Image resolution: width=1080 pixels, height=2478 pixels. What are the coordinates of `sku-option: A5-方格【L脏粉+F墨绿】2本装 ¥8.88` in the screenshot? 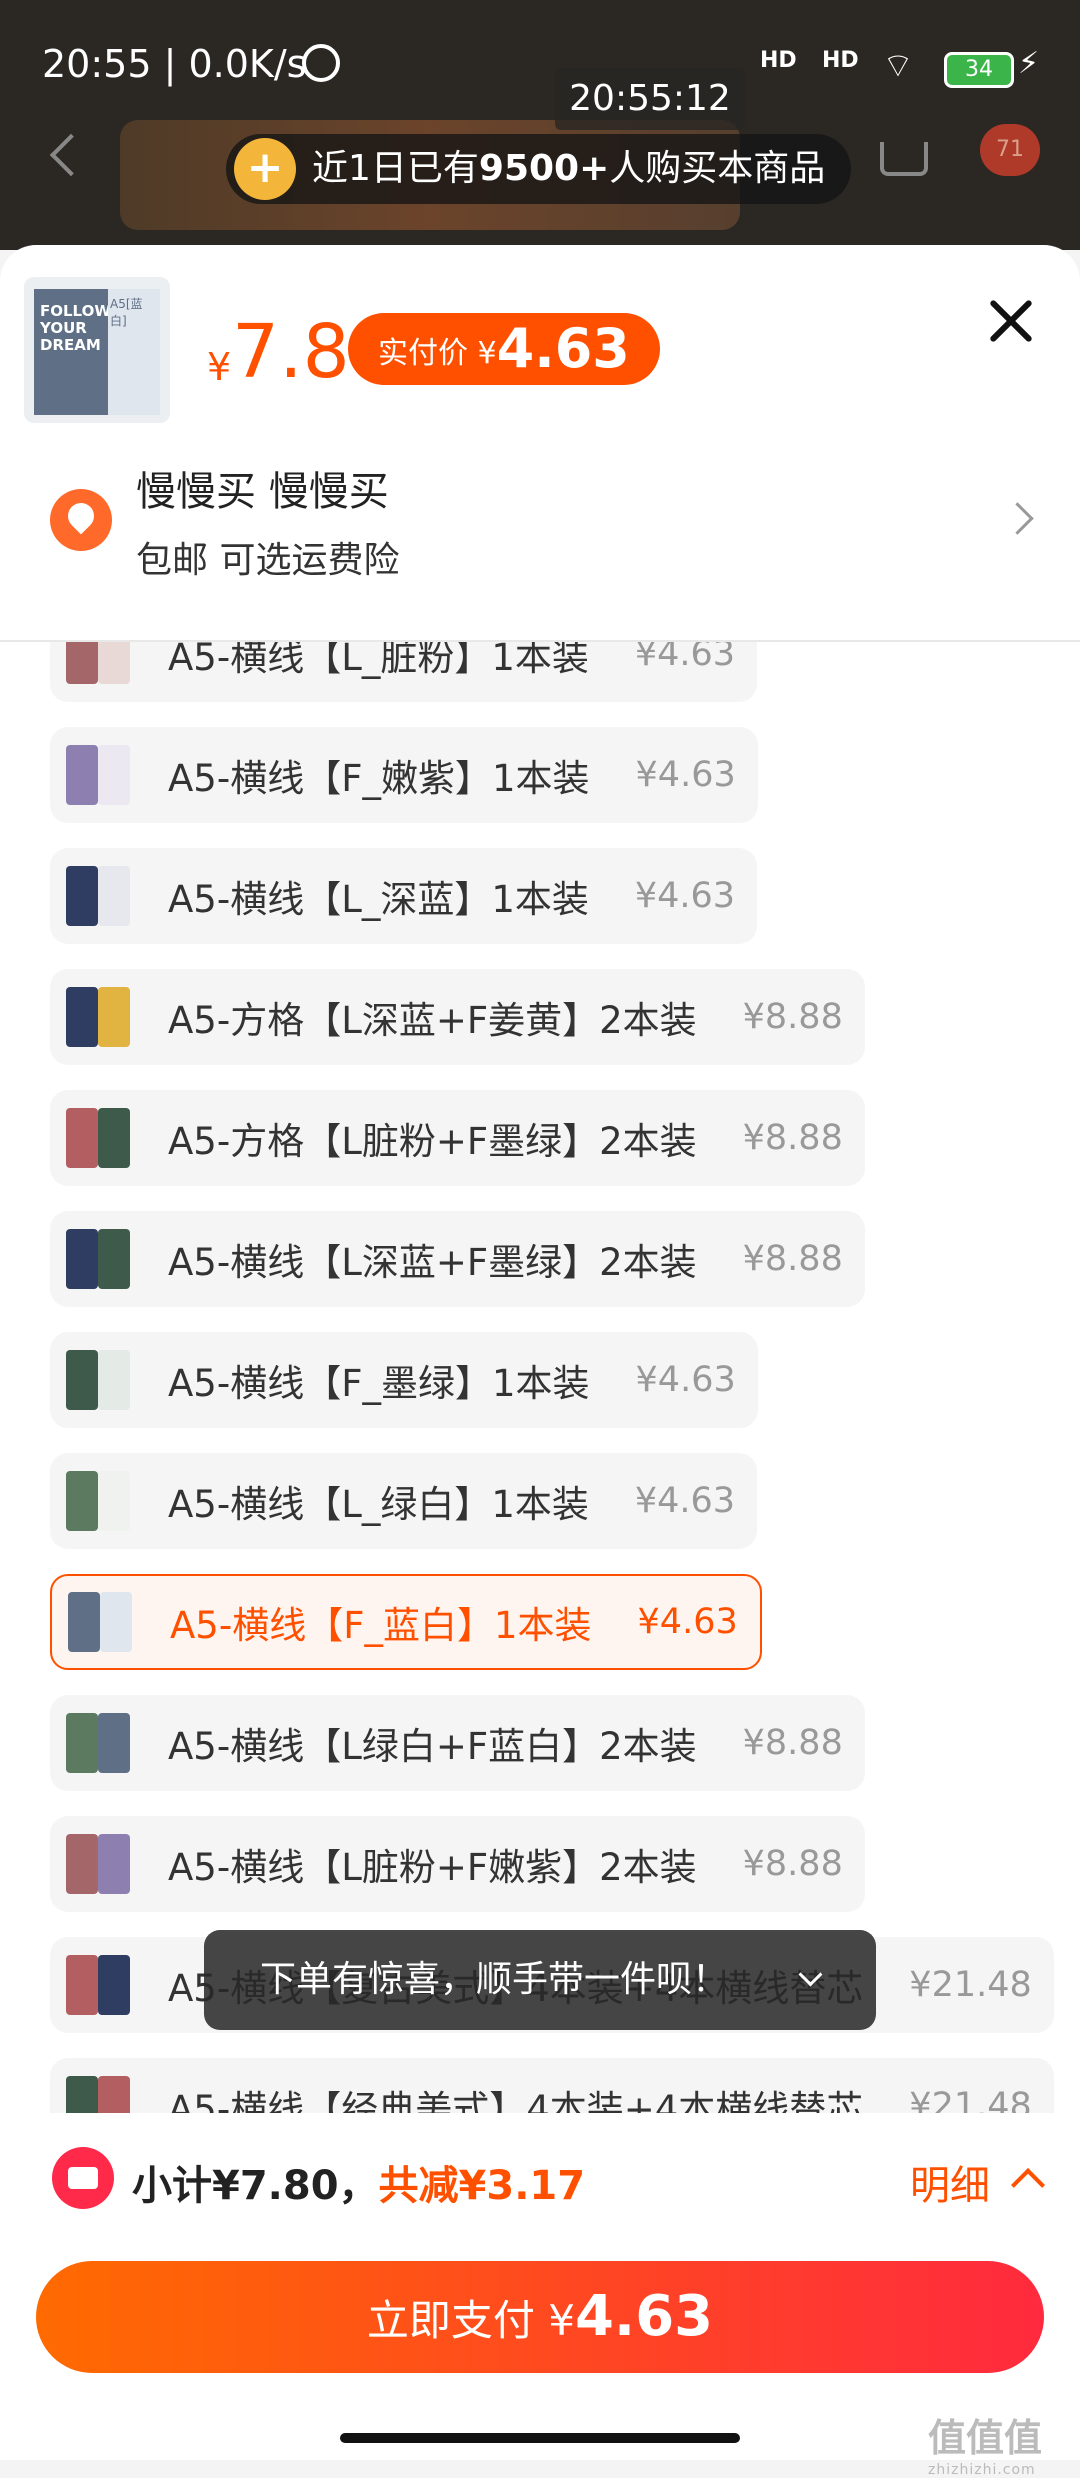 It's located at (457, 1138).